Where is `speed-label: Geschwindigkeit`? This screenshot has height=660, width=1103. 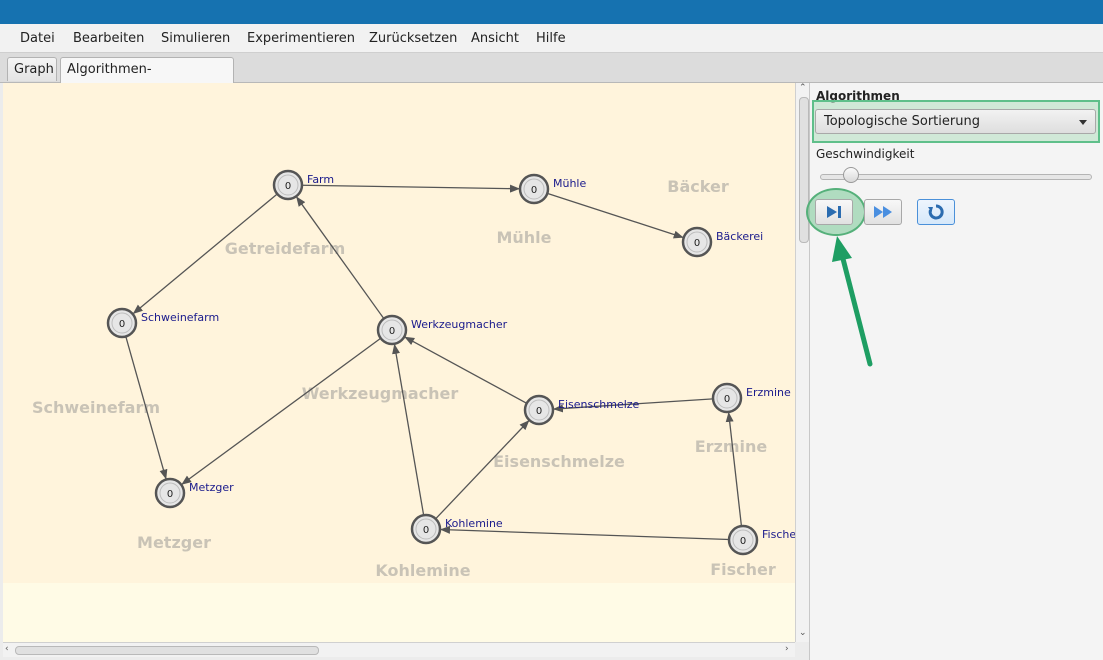
speed-label: Geschwindigkeit is located at coordinates (865, 154).